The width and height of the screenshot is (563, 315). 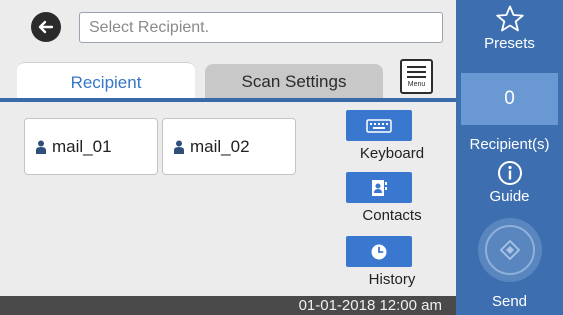 What do you see at coordinates (509, 250) in the screenshot?
I see `diamond-icon` at bounding box center [509, 250].